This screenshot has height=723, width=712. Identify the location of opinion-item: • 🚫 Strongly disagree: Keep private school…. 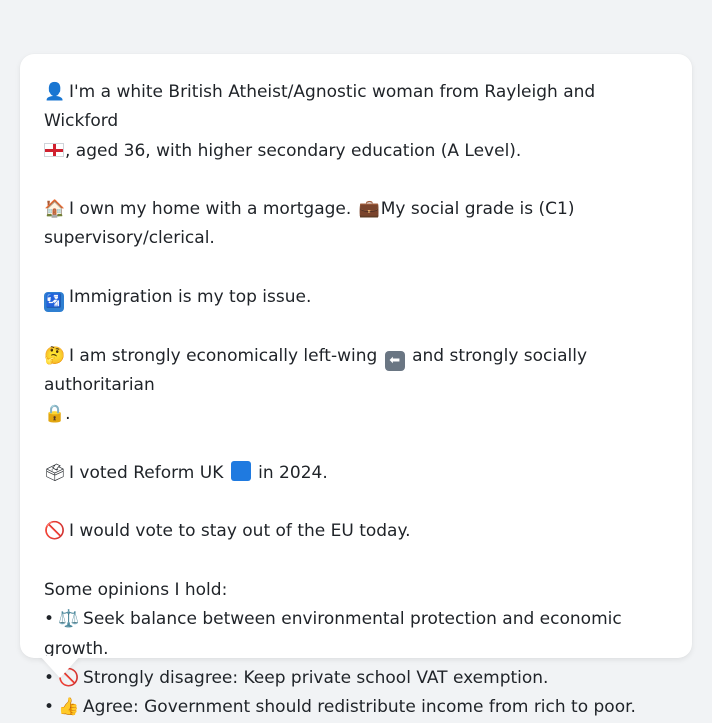
(358, 678).